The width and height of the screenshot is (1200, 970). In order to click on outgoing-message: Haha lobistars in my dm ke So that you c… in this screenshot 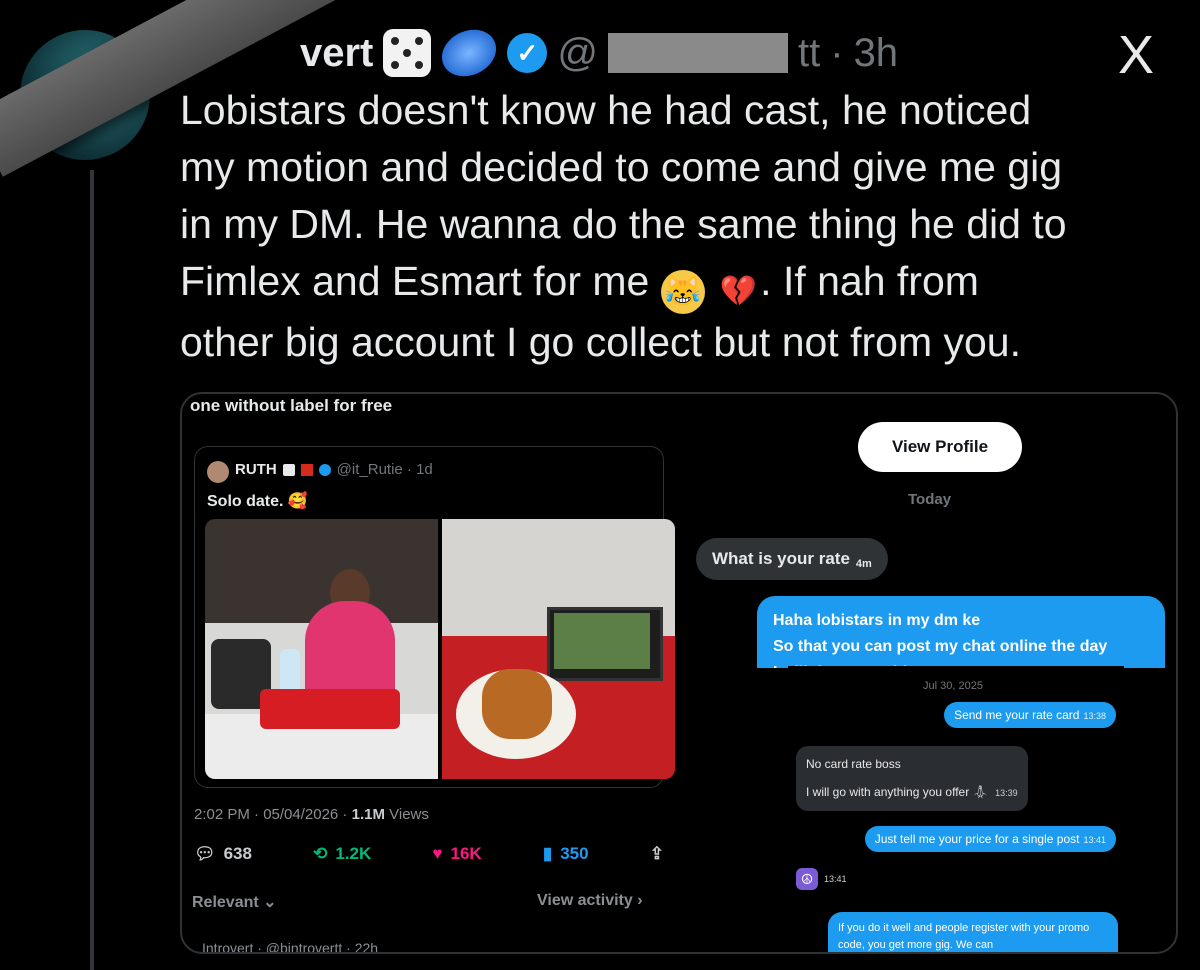, I will do `click(961, 632)`.